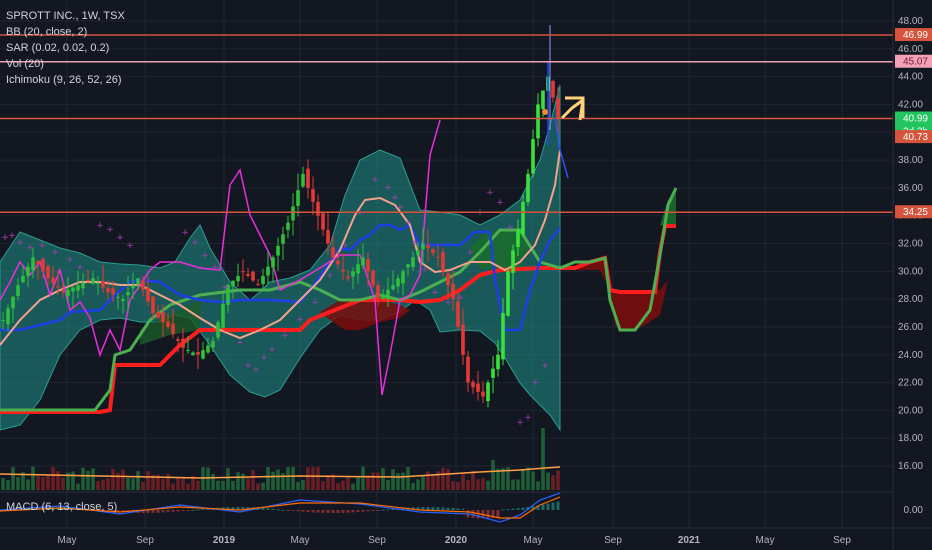 This screenshot has height=550, width=932. What do you see at coordinates (842, 540) in the screenshot?
I see `x-tick-label: Sep` at bounding box center [842, 540].